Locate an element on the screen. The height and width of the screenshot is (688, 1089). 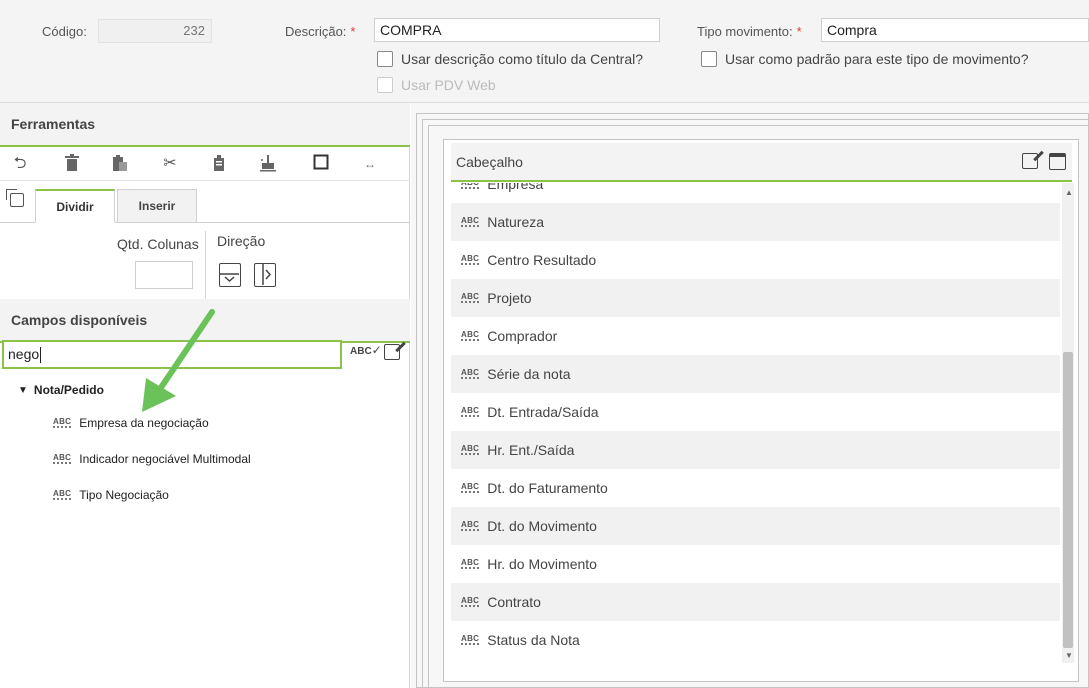
list-item: ABC Comprador is located at coordinates (755, 336).